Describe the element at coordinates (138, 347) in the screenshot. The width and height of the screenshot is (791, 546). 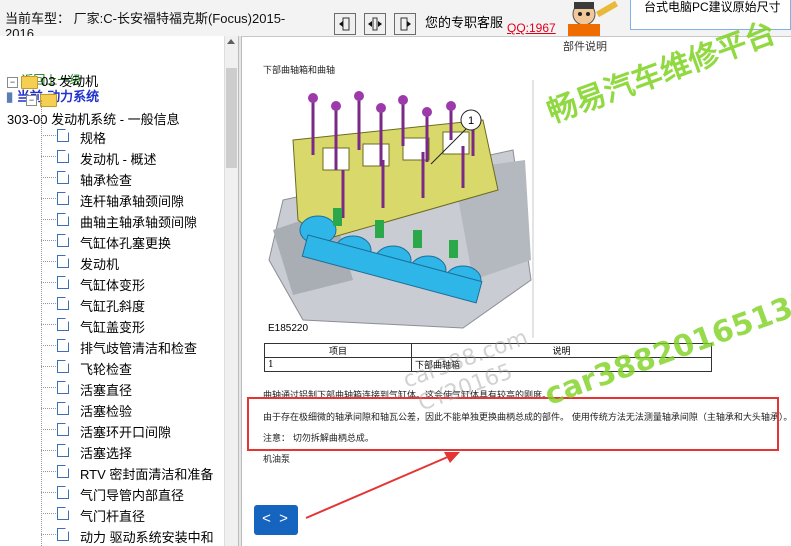
I see `tree-item: 排气歧管清洁和检查` at that location.